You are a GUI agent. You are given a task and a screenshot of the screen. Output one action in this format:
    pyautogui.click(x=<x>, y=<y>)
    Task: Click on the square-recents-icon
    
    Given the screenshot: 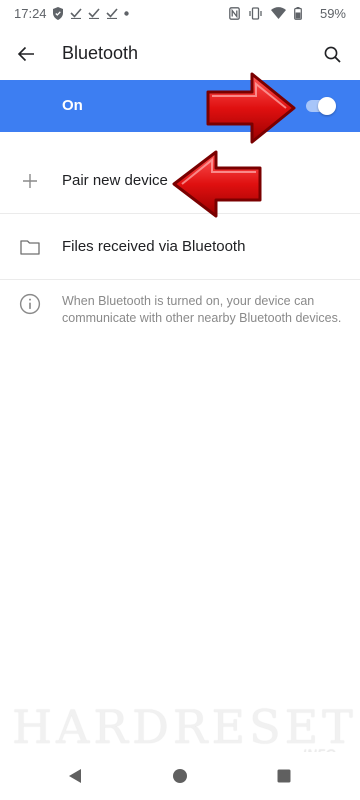 What is the action you would take?
    pyautogui.click(x=284, y=776)
    